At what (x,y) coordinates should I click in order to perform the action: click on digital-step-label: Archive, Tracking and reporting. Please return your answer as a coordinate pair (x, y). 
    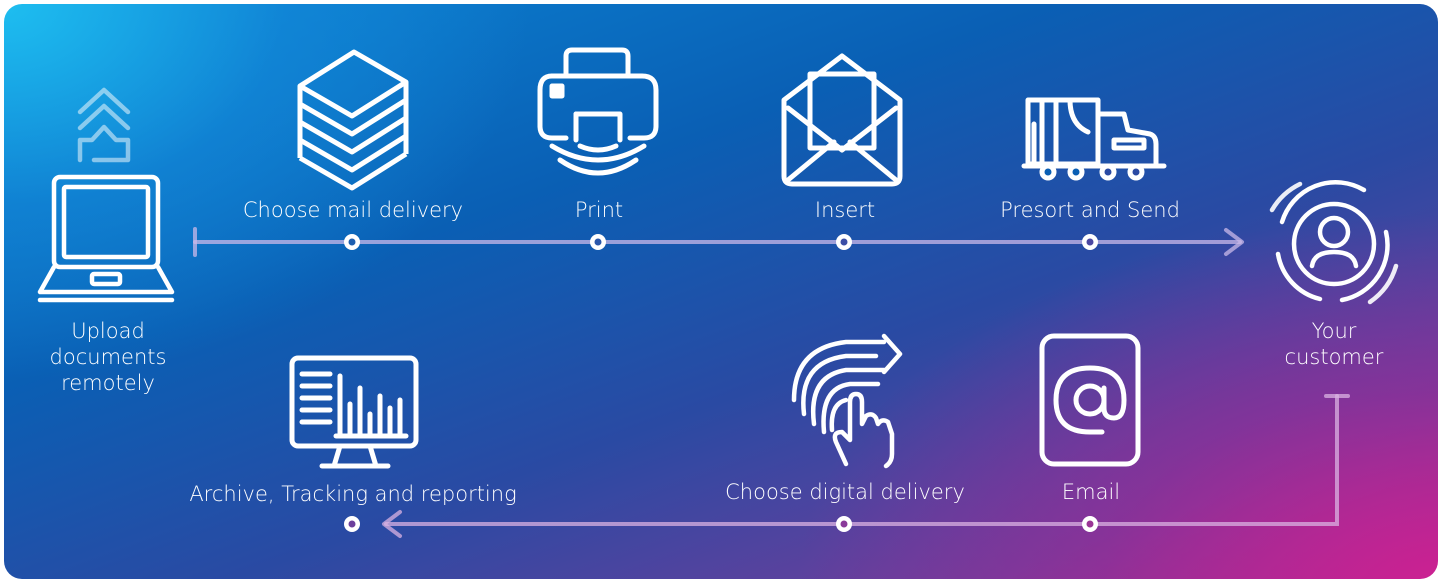
    Looking at the image, I should click on (353, 494).